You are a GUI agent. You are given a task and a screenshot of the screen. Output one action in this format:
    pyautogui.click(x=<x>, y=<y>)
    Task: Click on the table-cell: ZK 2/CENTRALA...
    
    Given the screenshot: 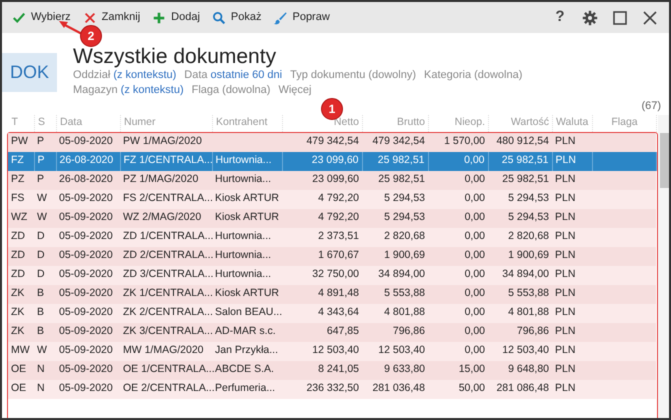 What is the action you would take?
    pyautogui.click(x=168, y=312)
    